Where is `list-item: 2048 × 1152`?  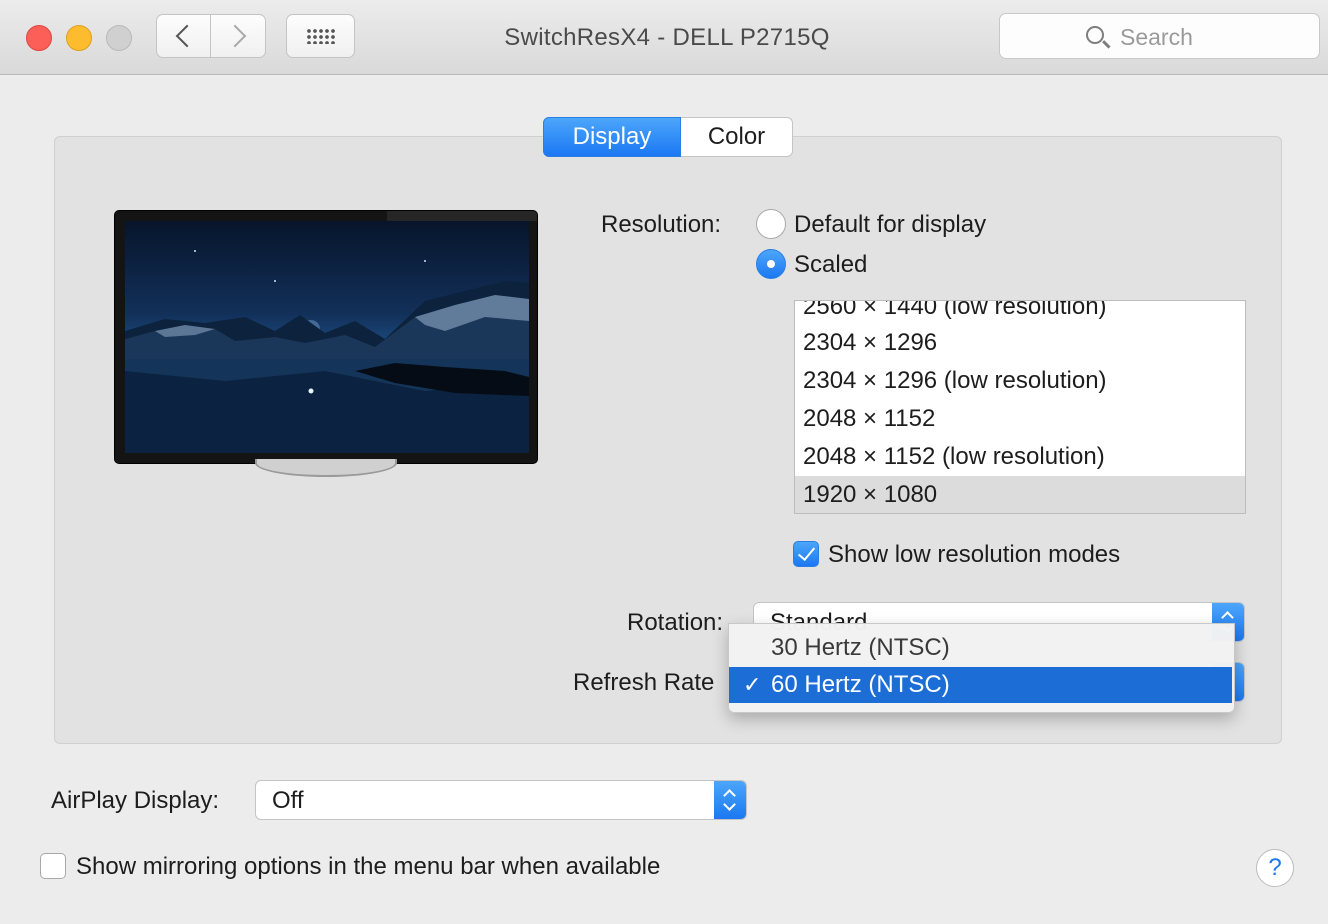 list-item: 2048 × 1152 is located at coordinates (1020, 419).